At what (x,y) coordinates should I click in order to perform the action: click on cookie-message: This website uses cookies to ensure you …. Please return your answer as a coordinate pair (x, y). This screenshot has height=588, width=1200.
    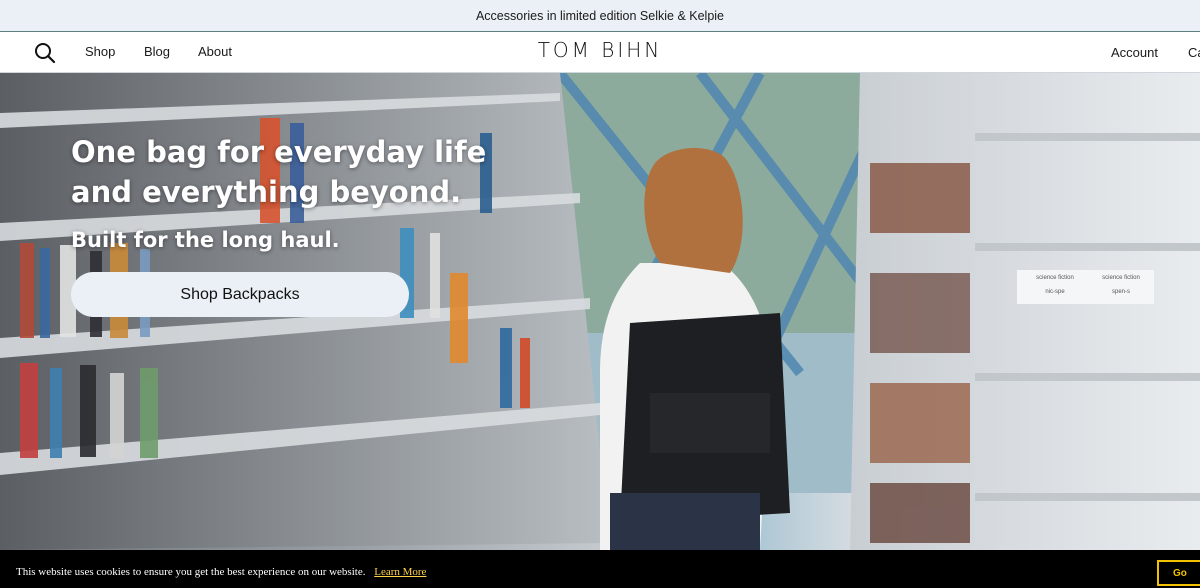
    Looking at the image, I should click on (221, 572).